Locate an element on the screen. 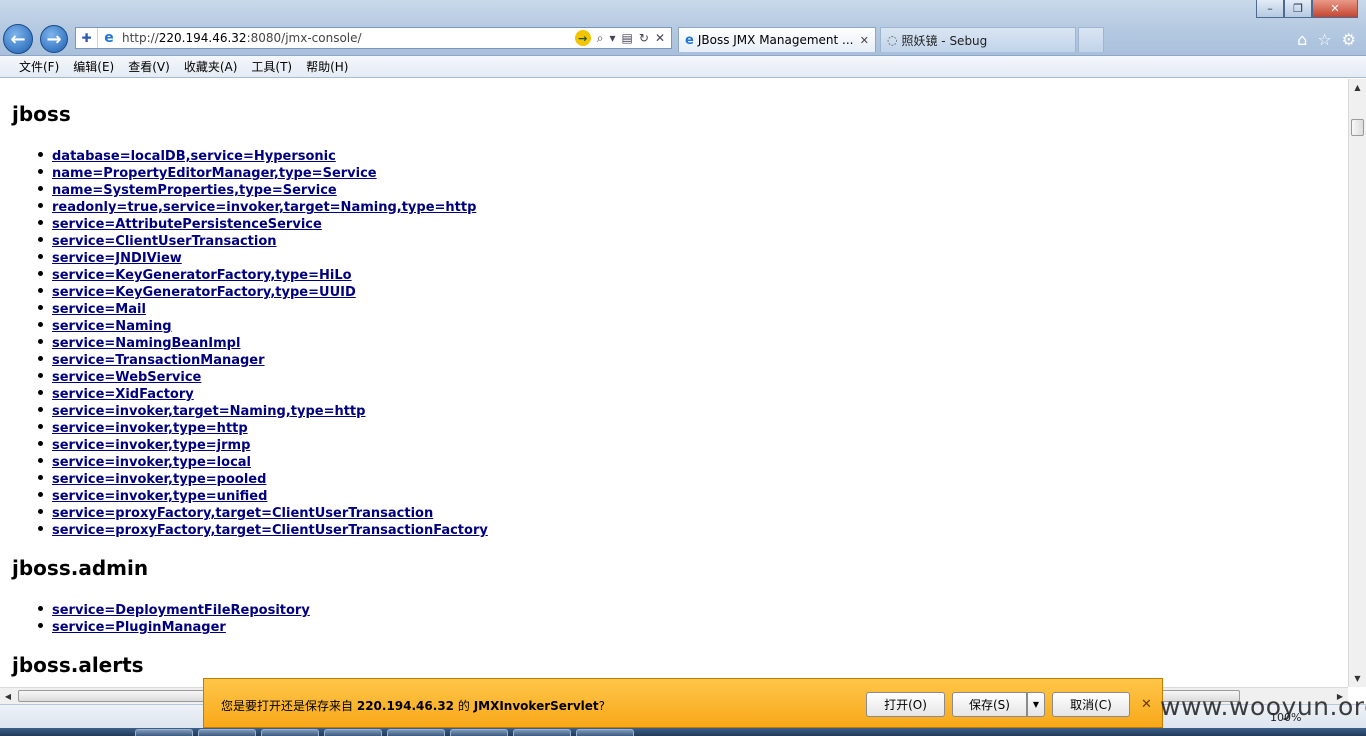 The height and width of the screenshot is (736, 1366). list-item: service=KeyGeneratorFactory,type=HiLo is located at coordinates (263, 274).